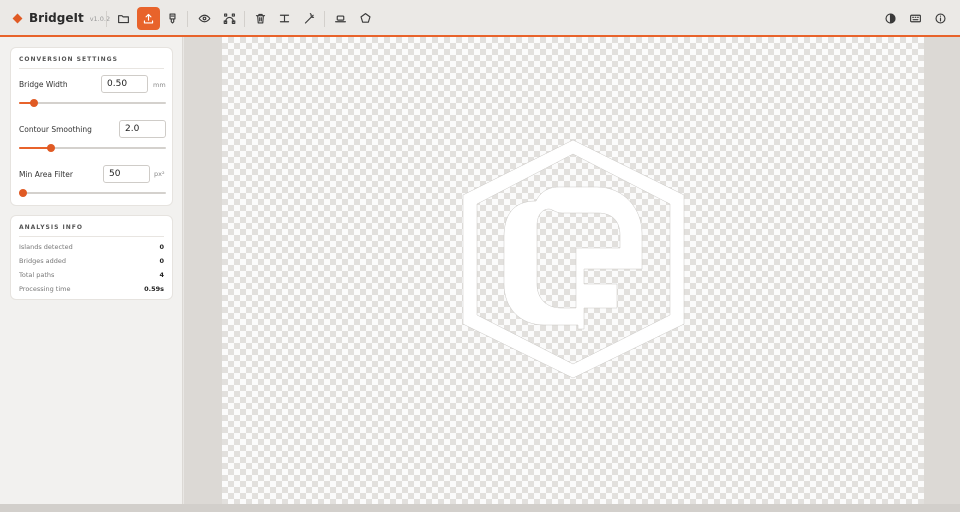 The height and width of the screenshot is (512, 960). Describe the element at coordinates (46, 174) in the screenshot. I see `min-area-filter-label: Min Area Filter` at that location.